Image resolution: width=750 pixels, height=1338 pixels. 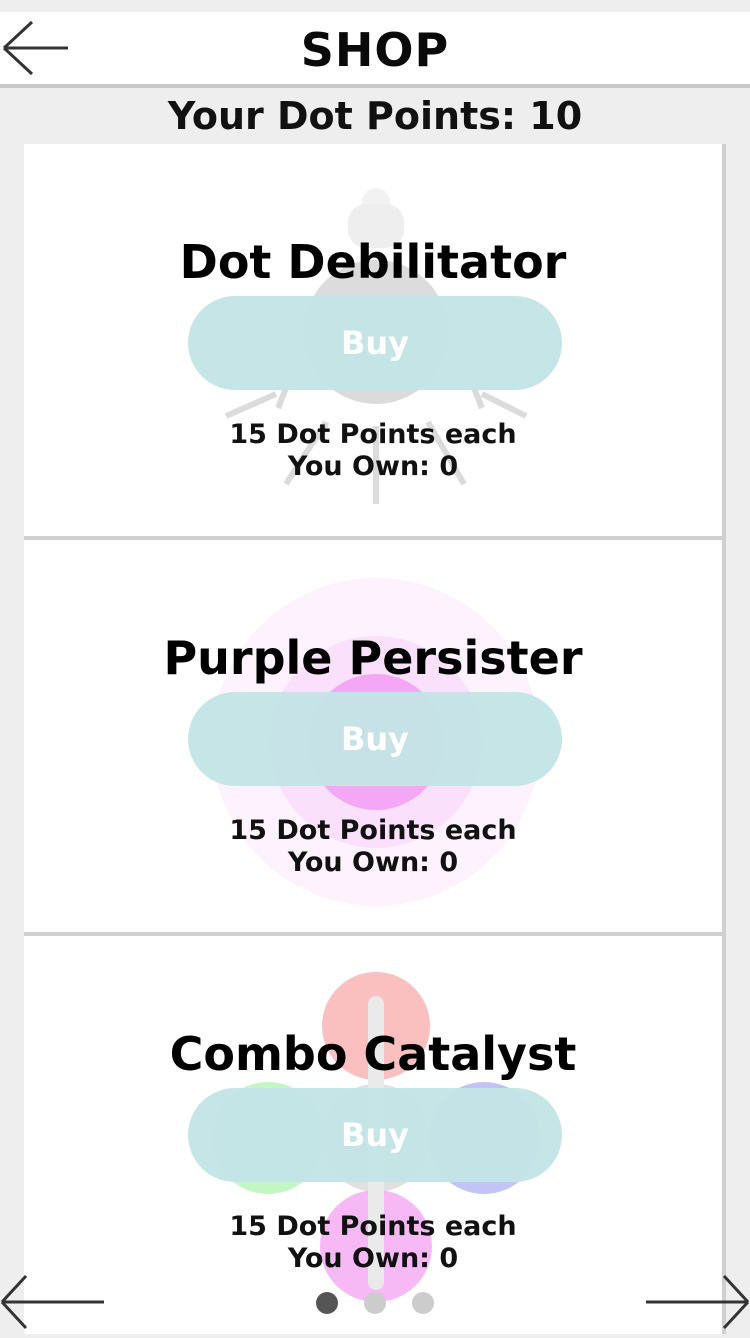 What do you see at coordinates (373, 1054) in the screenshot?
I see `item-name: Combo Catalyst` at bounding box center [373, 1054].